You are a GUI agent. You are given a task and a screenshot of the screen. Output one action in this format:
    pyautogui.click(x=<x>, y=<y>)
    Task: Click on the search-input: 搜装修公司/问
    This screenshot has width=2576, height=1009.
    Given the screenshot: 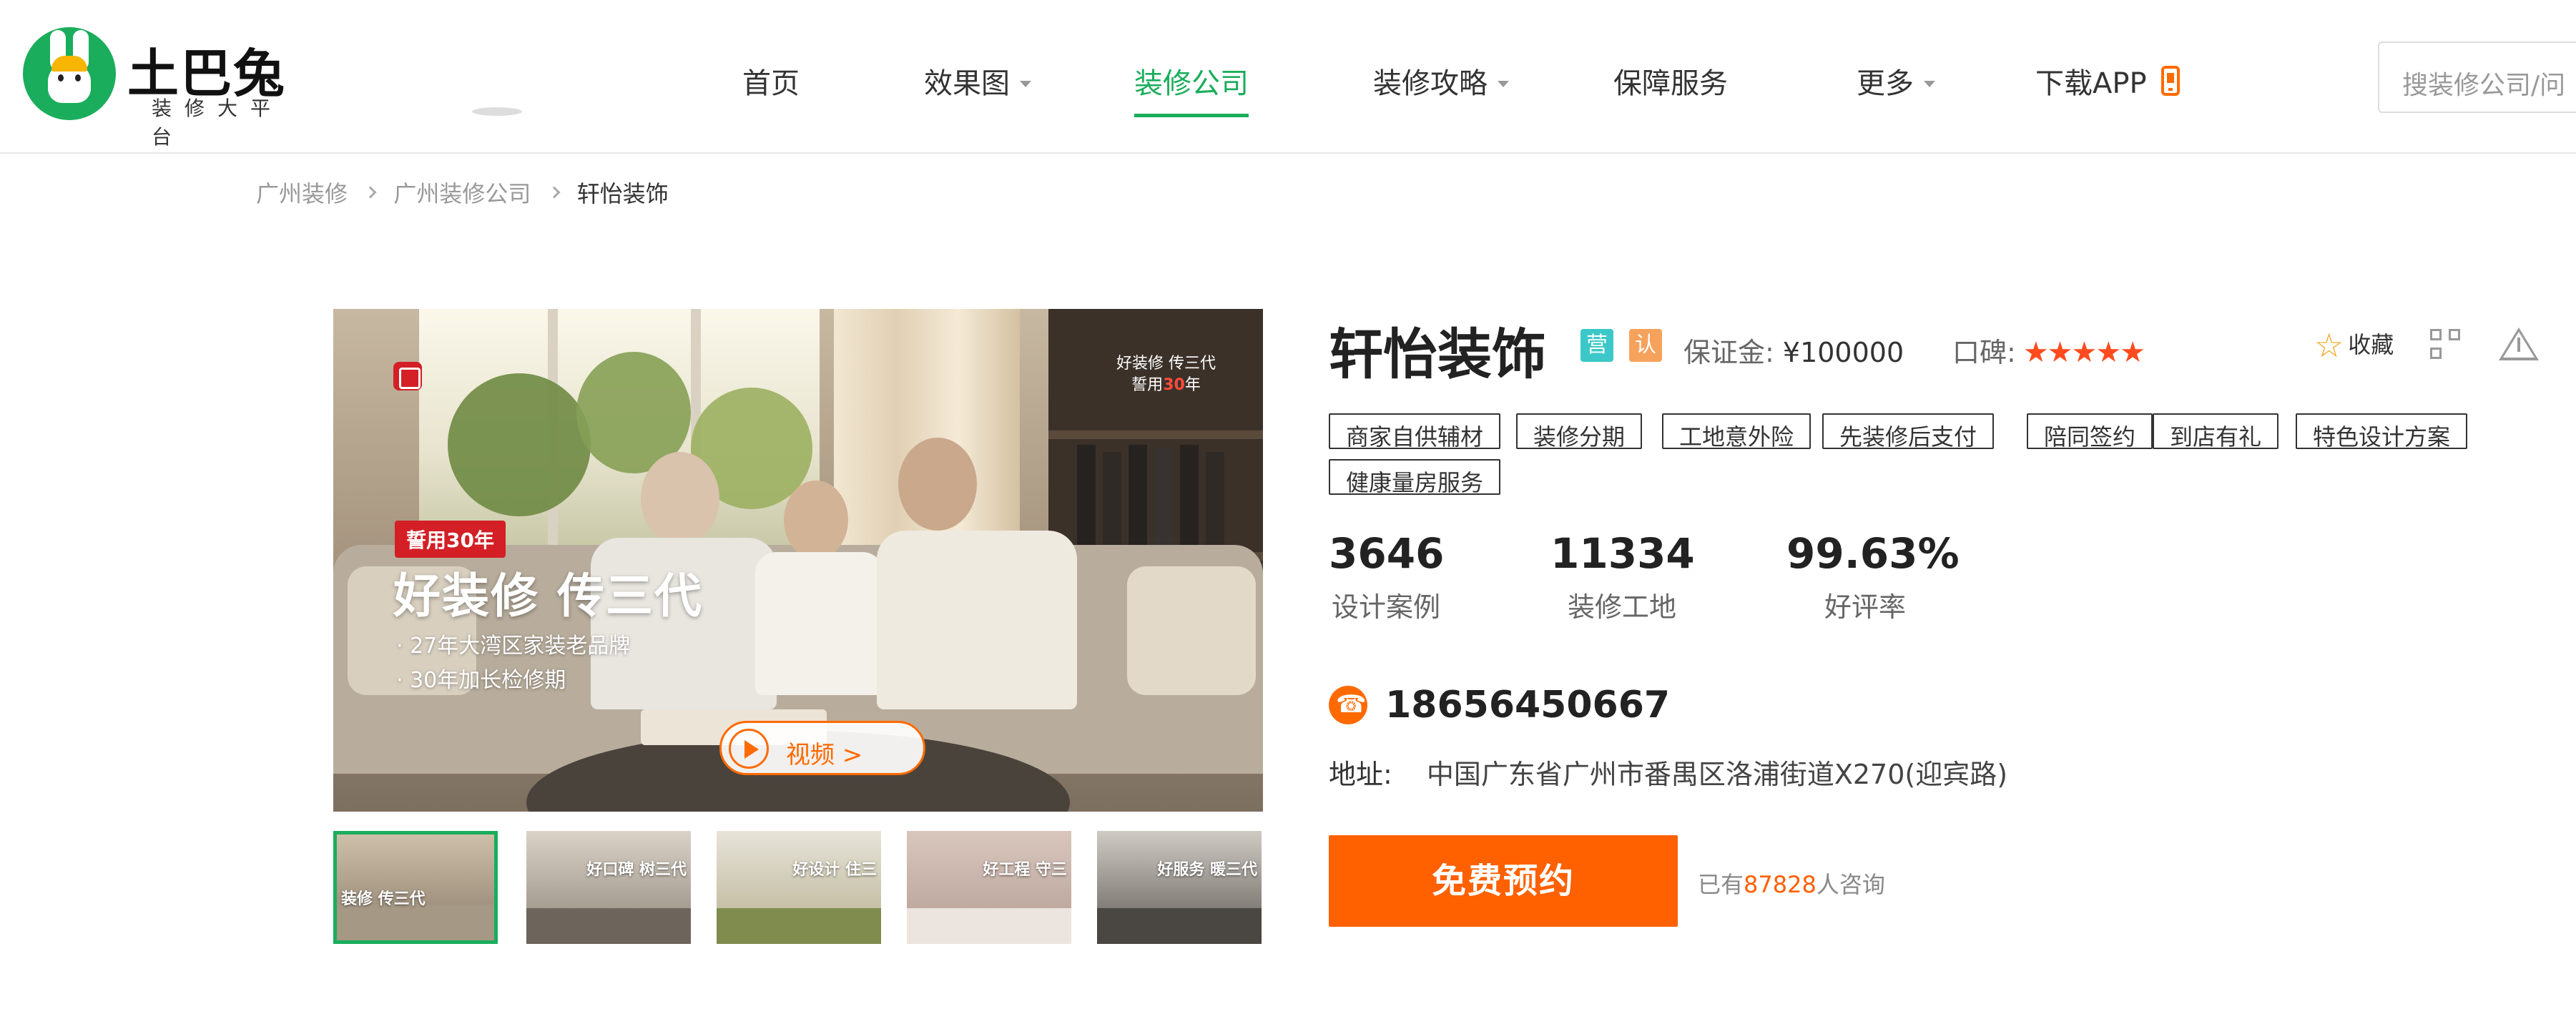 What is the action you would take?
    pyautogui.click(x=2477, y=77)
    